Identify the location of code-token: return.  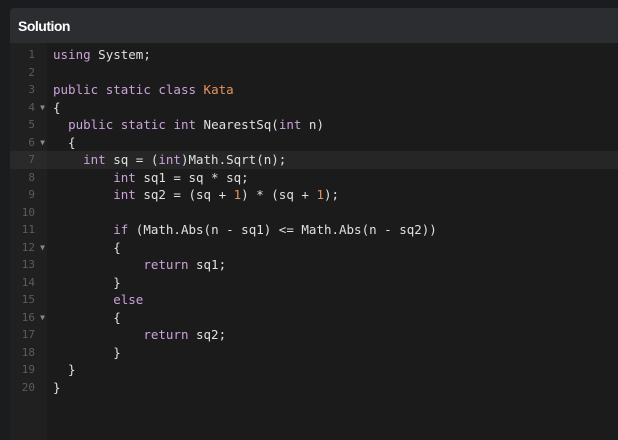
(166, 264).